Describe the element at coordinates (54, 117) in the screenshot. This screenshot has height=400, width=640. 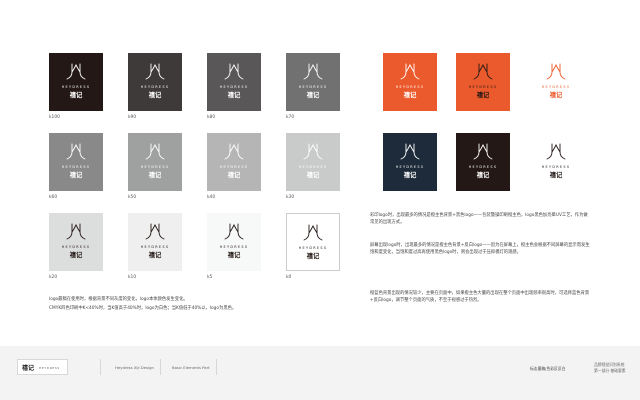
I see `swatch-label: k100` at that location.